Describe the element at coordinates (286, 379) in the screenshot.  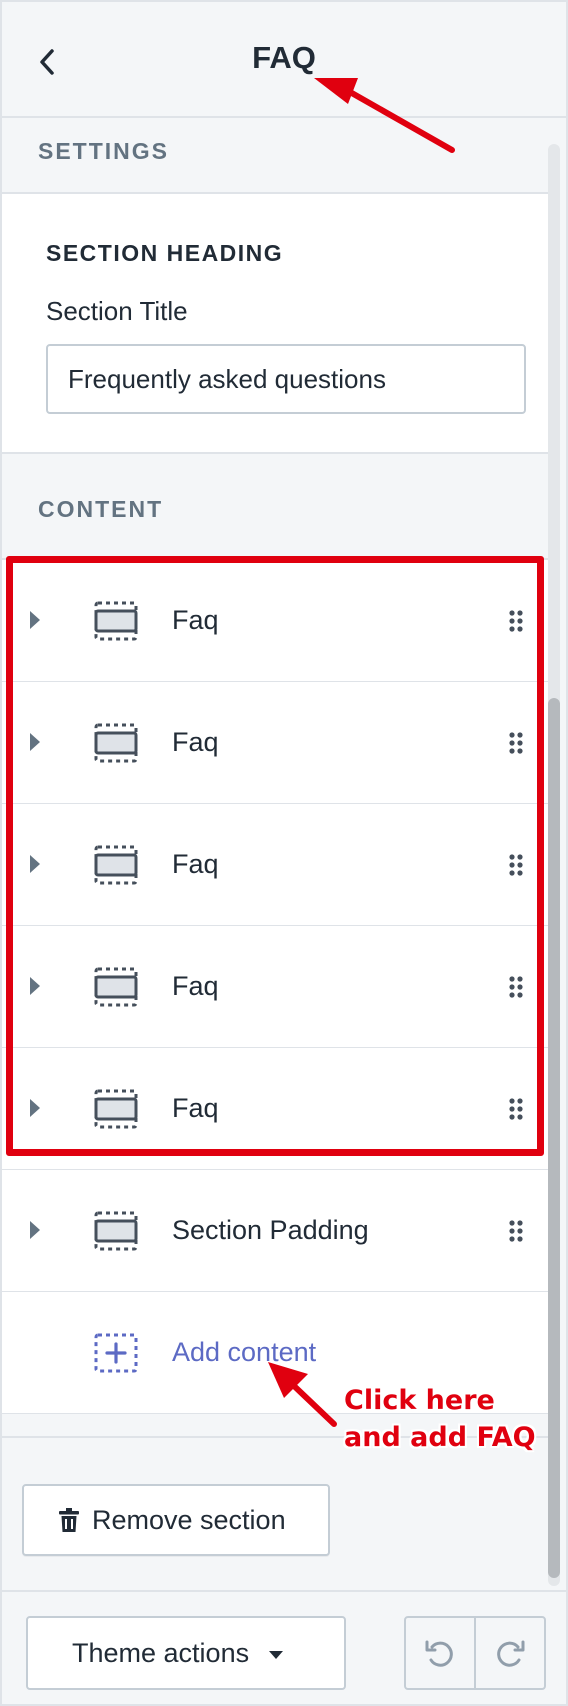
I see `section-title-input` at that location.